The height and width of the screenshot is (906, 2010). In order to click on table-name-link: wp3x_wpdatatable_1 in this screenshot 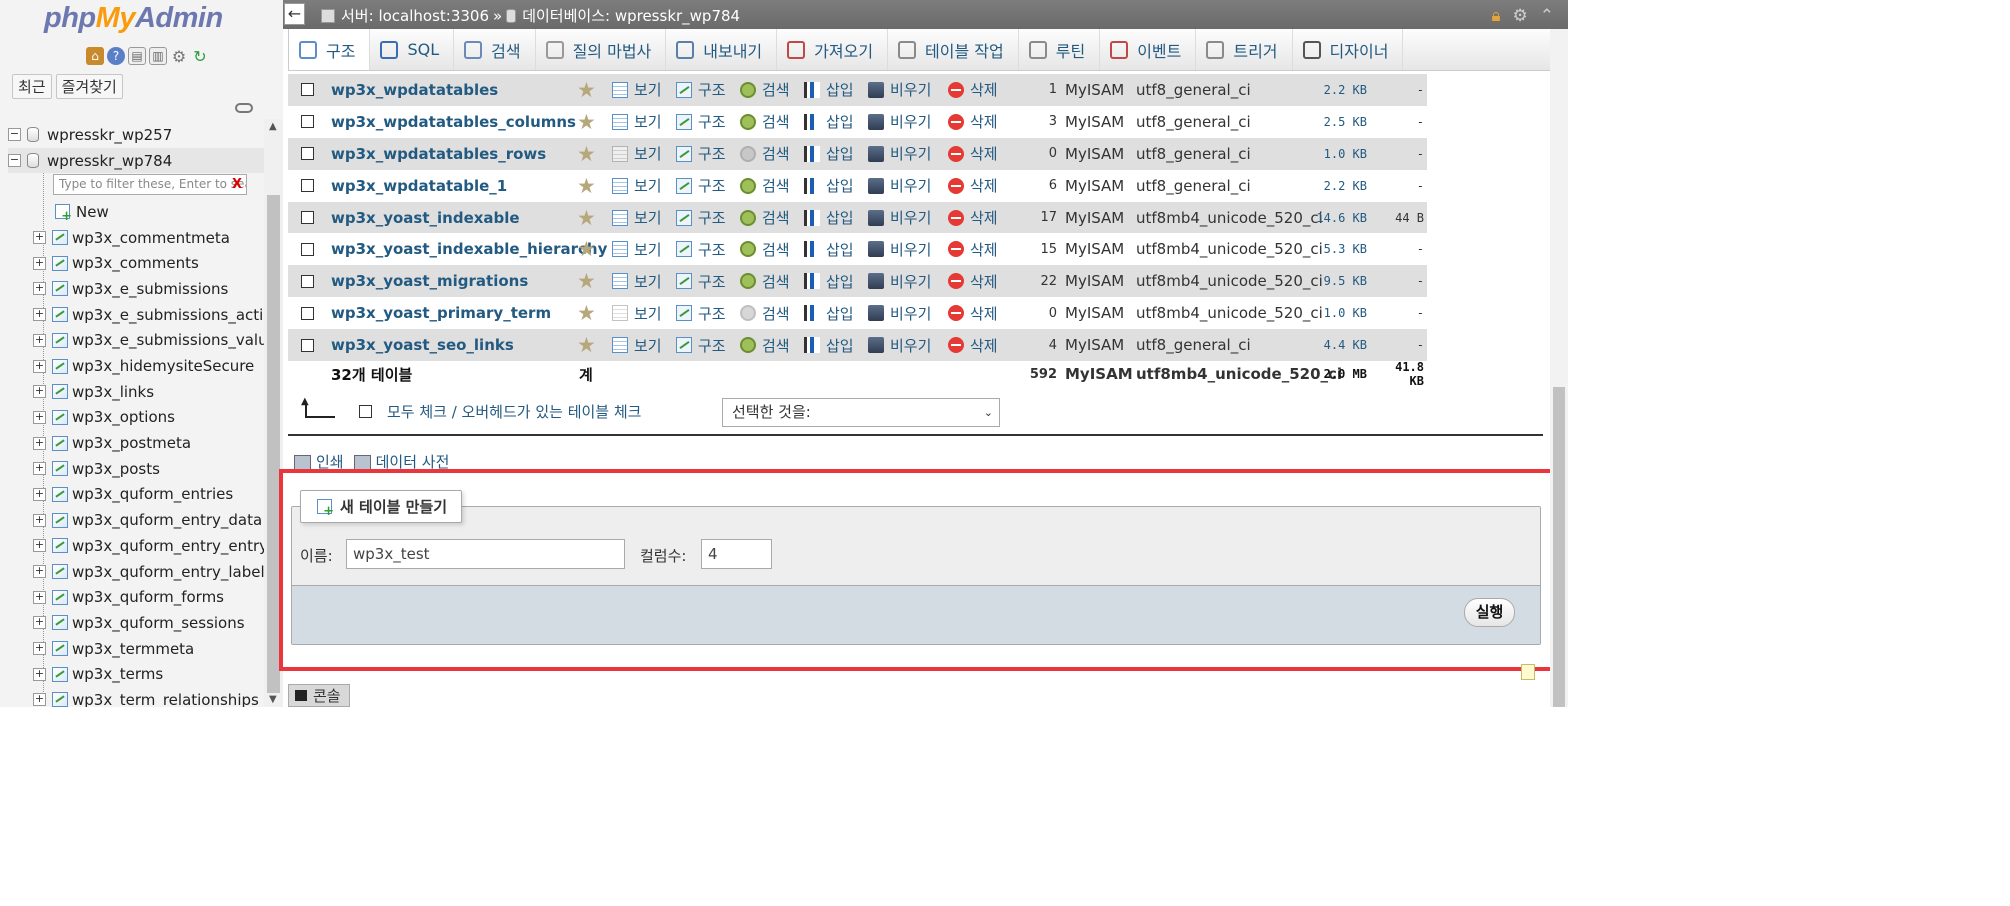, I will do `click(419, 186)`.